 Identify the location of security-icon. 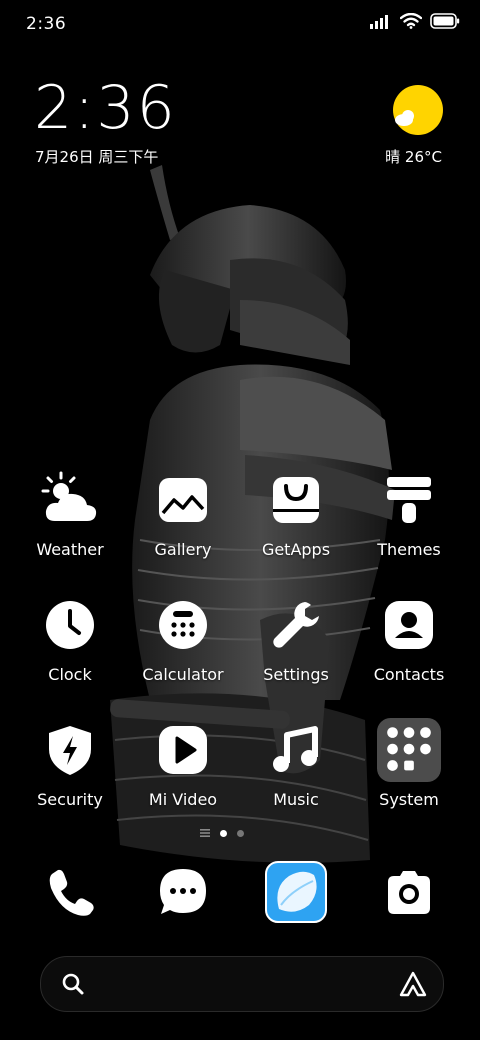
(70, 750).